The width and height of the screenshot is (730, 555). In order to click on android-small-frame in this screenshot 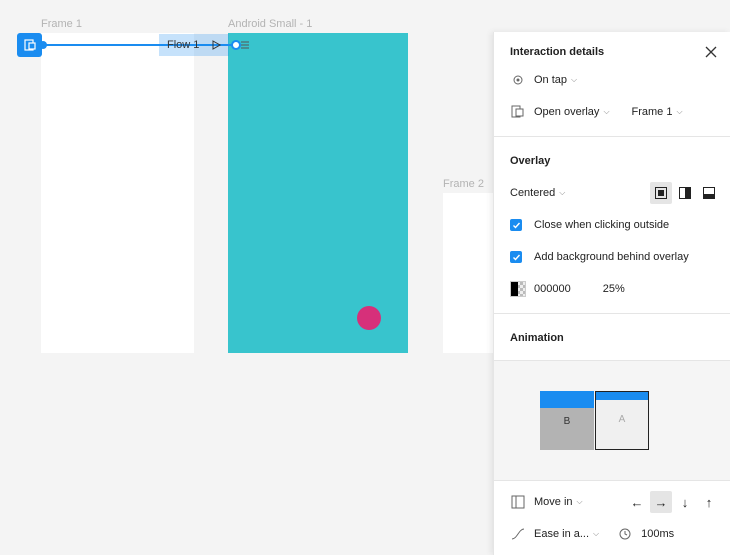, I will do `click(318, 193)`.